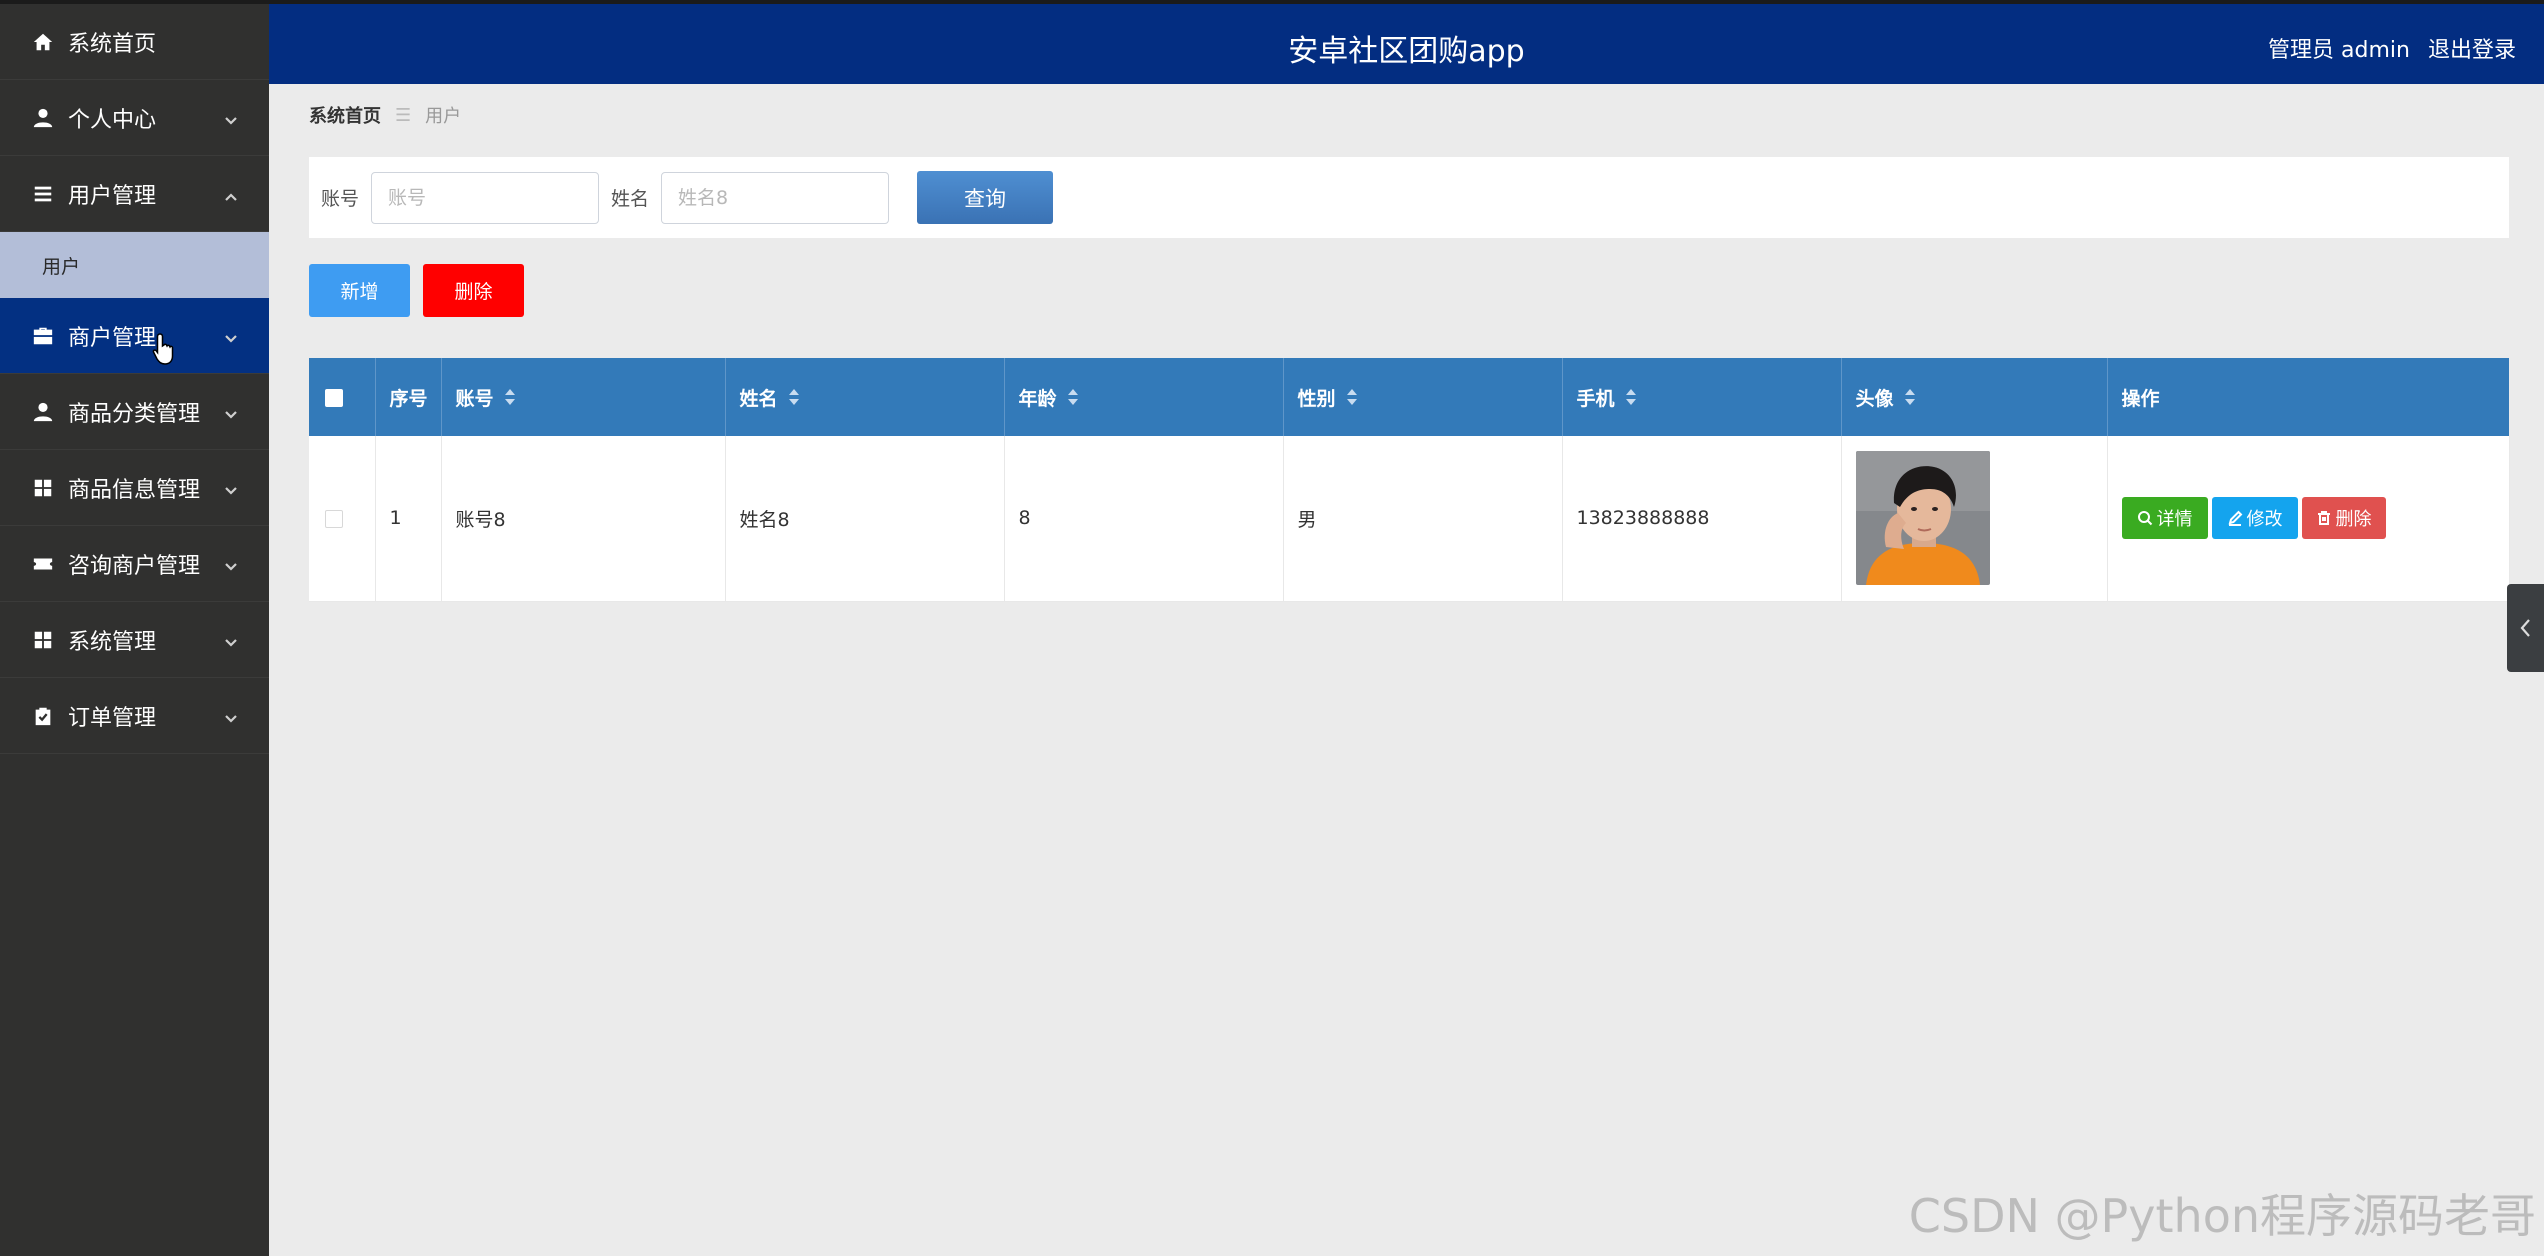 The image size is (2544, 1256). What do you see at coordinates (112, 718) in the screenshot?
I see `sidebar-item-label: 订单管理` at bounding box center [112, 718].